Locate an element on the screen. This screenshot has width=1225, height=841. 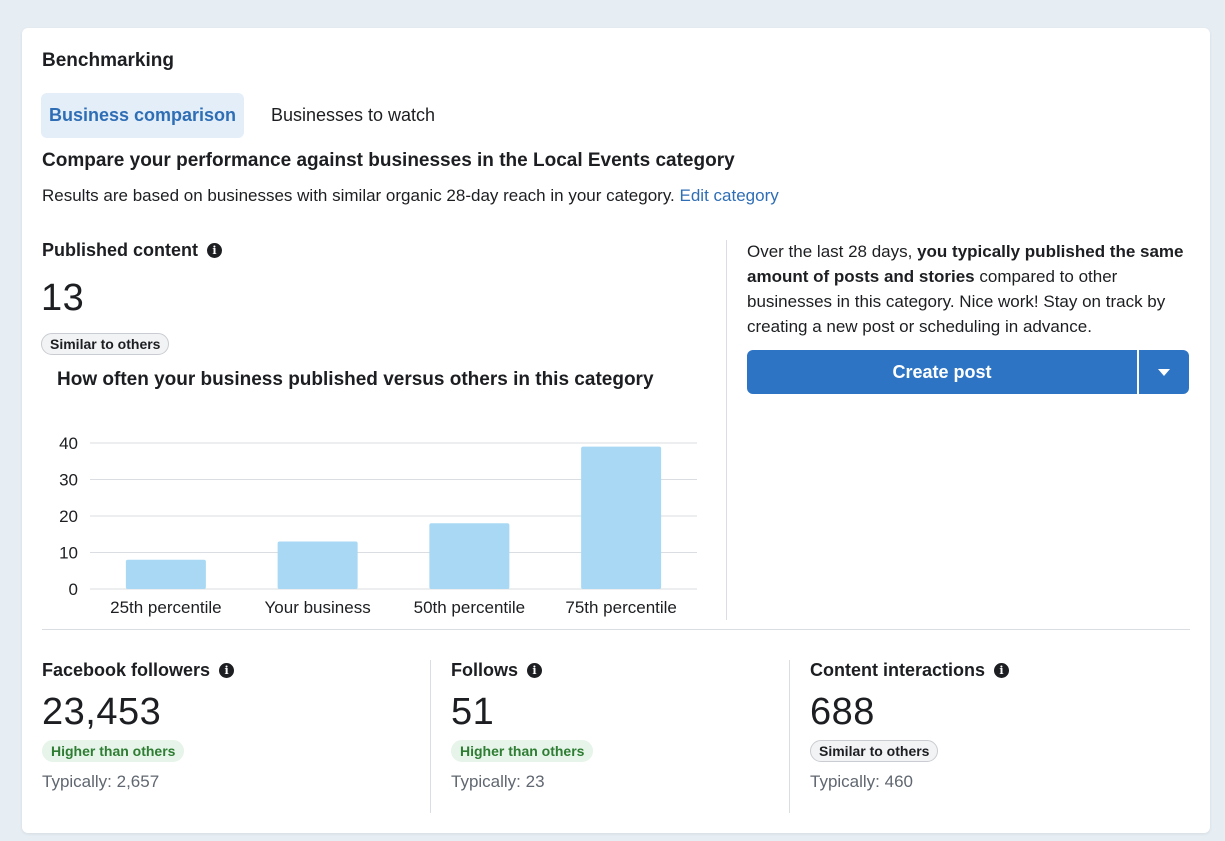
x-tick-label: Your business is located at coordinates (318, 607).